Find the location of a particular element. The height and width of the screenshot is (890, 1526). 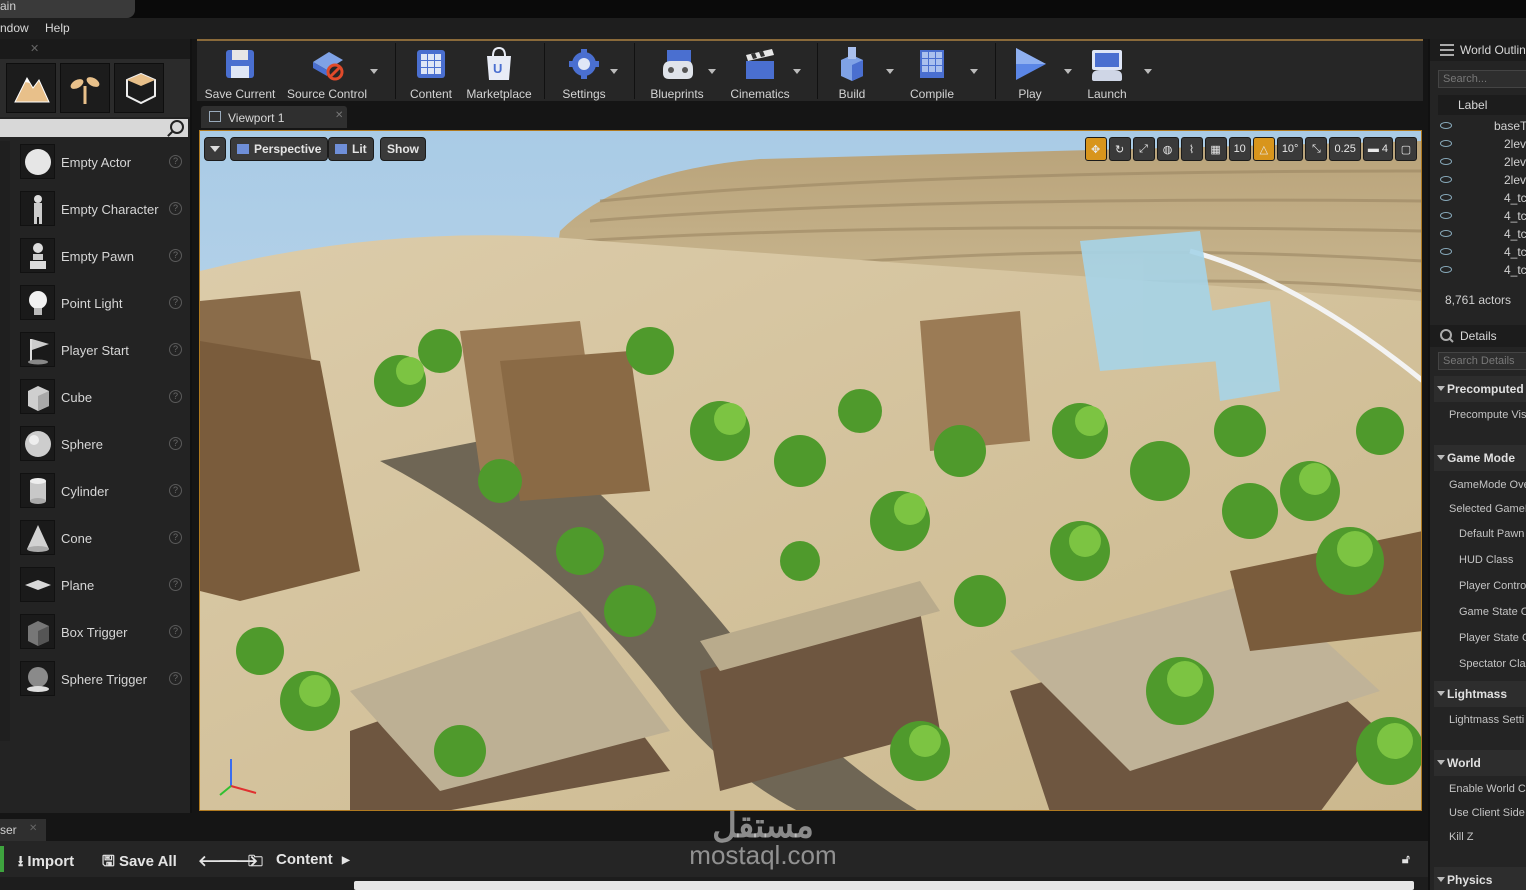

settings-button: Settings is located at coordinates (584, 73).